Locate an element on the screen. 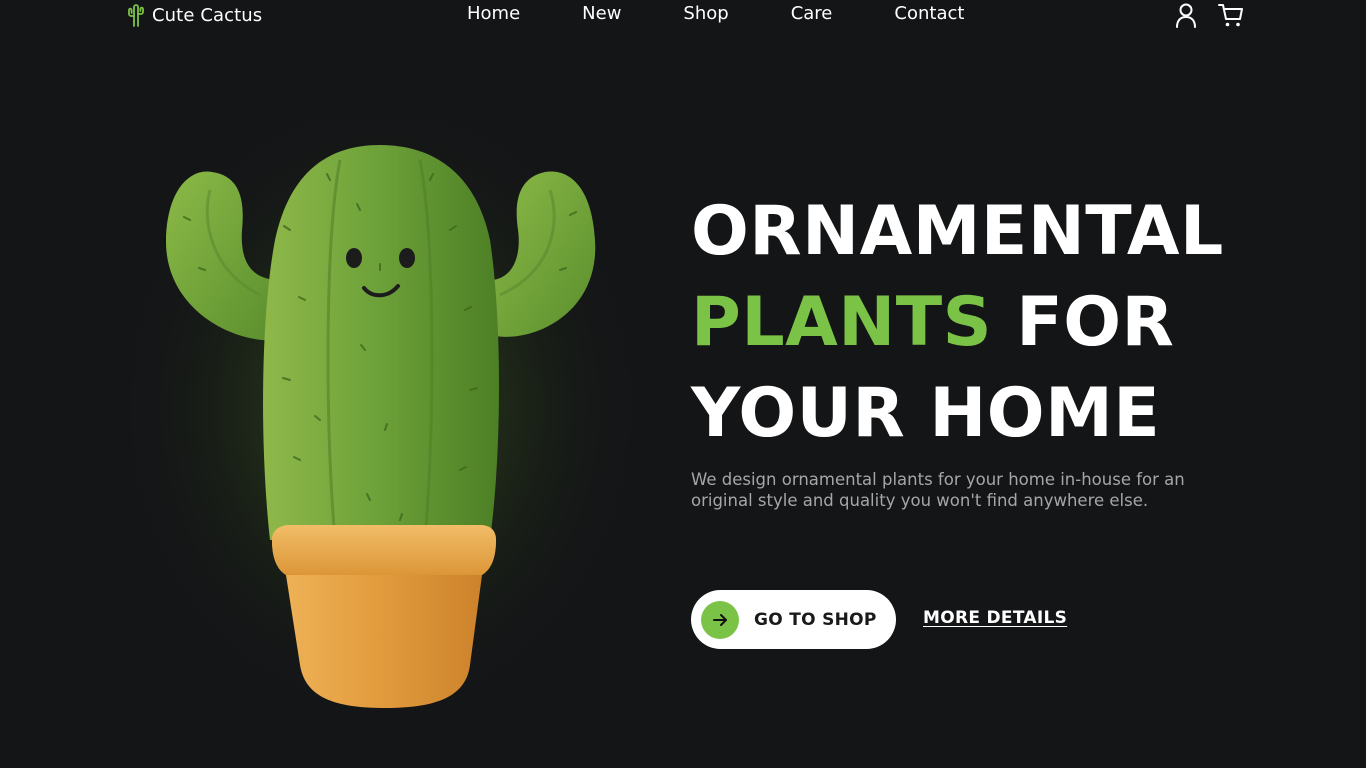  go-to-shop-label: GO TO SHOP is located at coordinates (815, 619).